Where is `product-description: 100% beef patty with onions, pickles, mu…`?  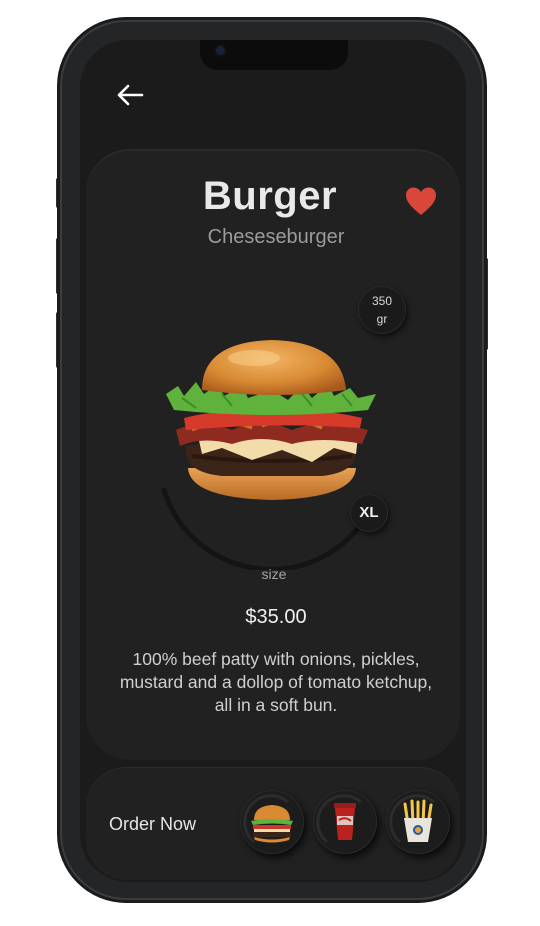
product-description: 100% beef patty with onions, pickles, mu… is located at coordinates (276, 682).